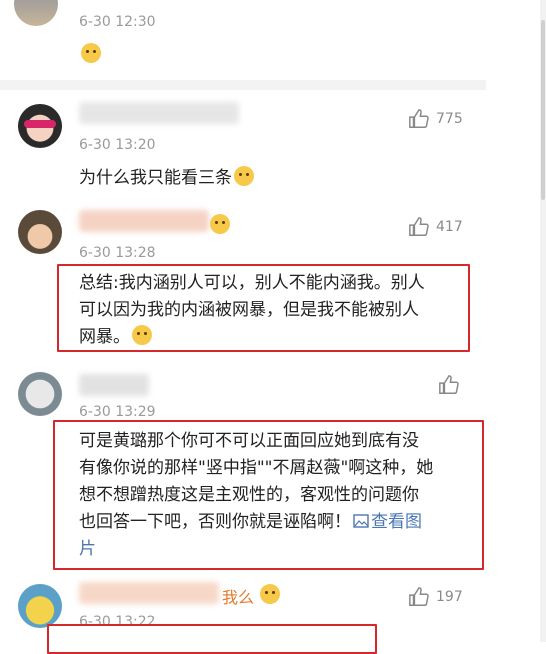 The image size is (546, 654). I want to click on scrollbar, so click(543, 321).